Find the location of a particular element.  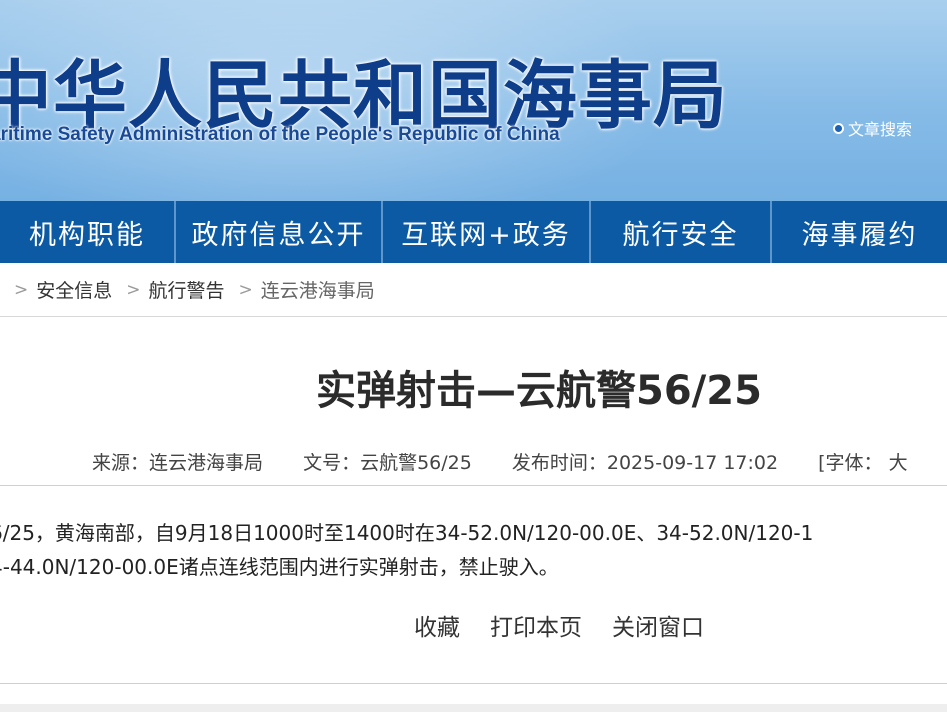

page-title: 实弹射击—云航警56/25 is located at coordinates (539, 391).